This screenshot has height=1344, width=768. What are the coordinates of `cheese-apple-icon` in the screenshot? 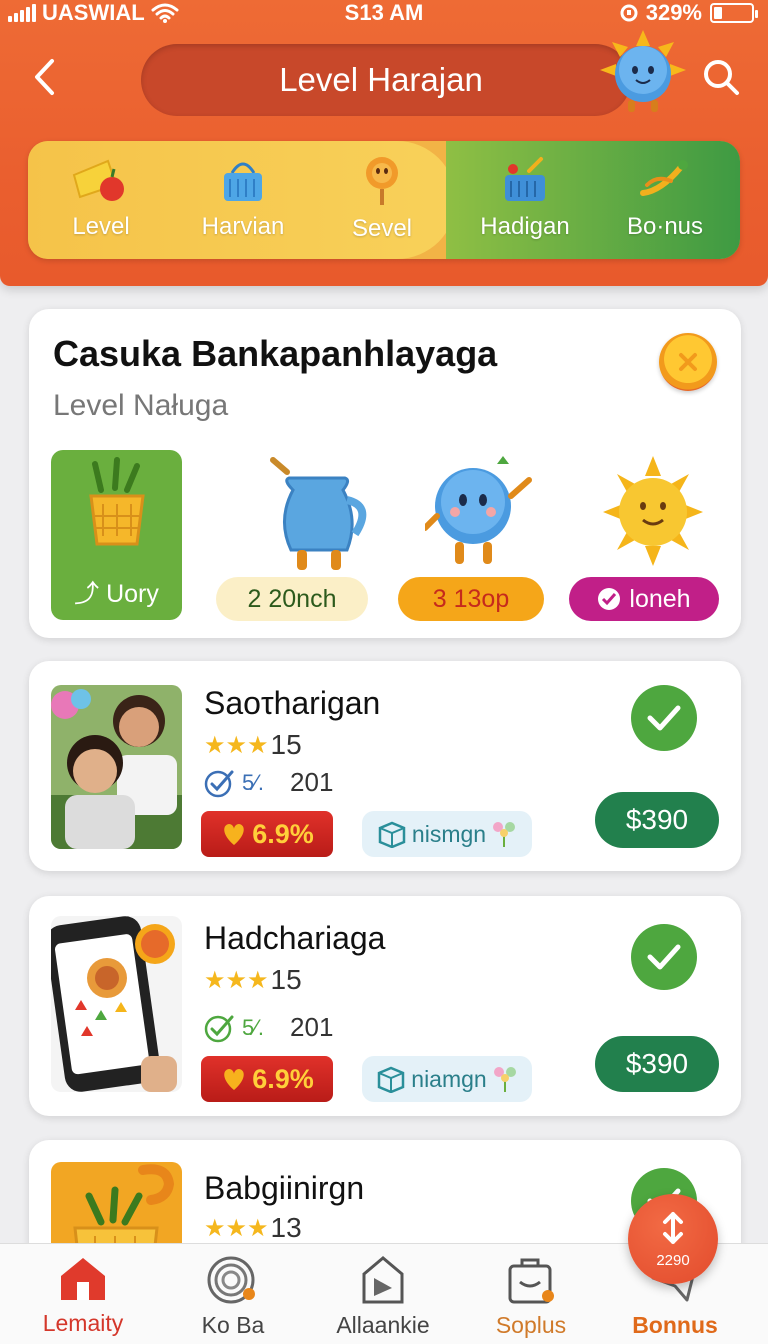 It's located at (98, 180).